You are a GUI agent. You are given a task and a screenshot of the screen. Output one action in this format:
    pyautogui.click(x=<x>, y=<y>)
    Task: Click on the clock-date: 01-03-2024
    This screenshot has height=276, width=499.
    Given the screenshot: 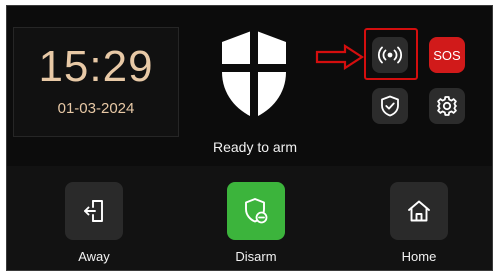 What is the action you would take?
    pyautogui.click(x=96, y=108)
    